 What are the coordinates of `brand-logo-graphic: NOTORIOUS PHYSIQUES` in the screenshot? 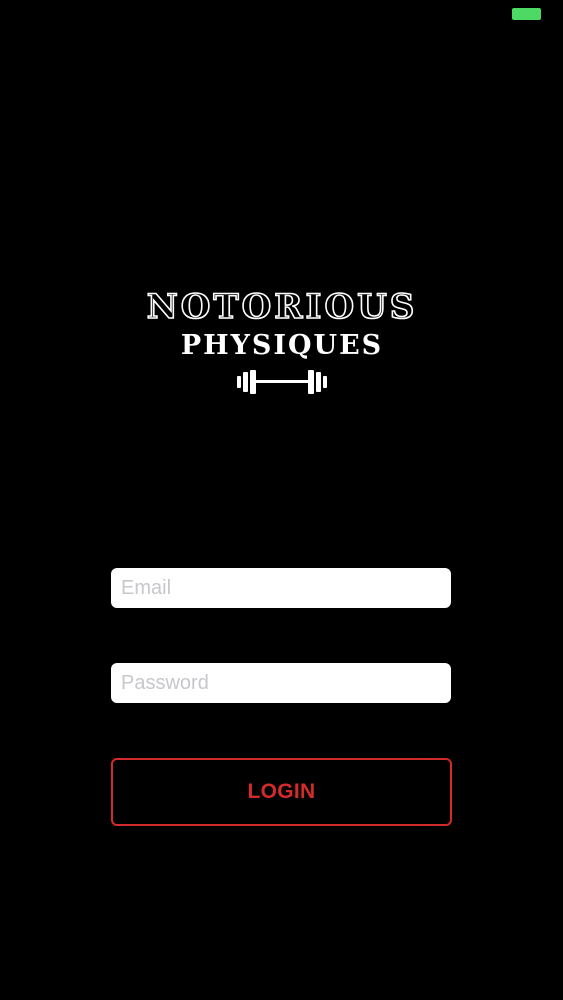 It's located at (282, 340).